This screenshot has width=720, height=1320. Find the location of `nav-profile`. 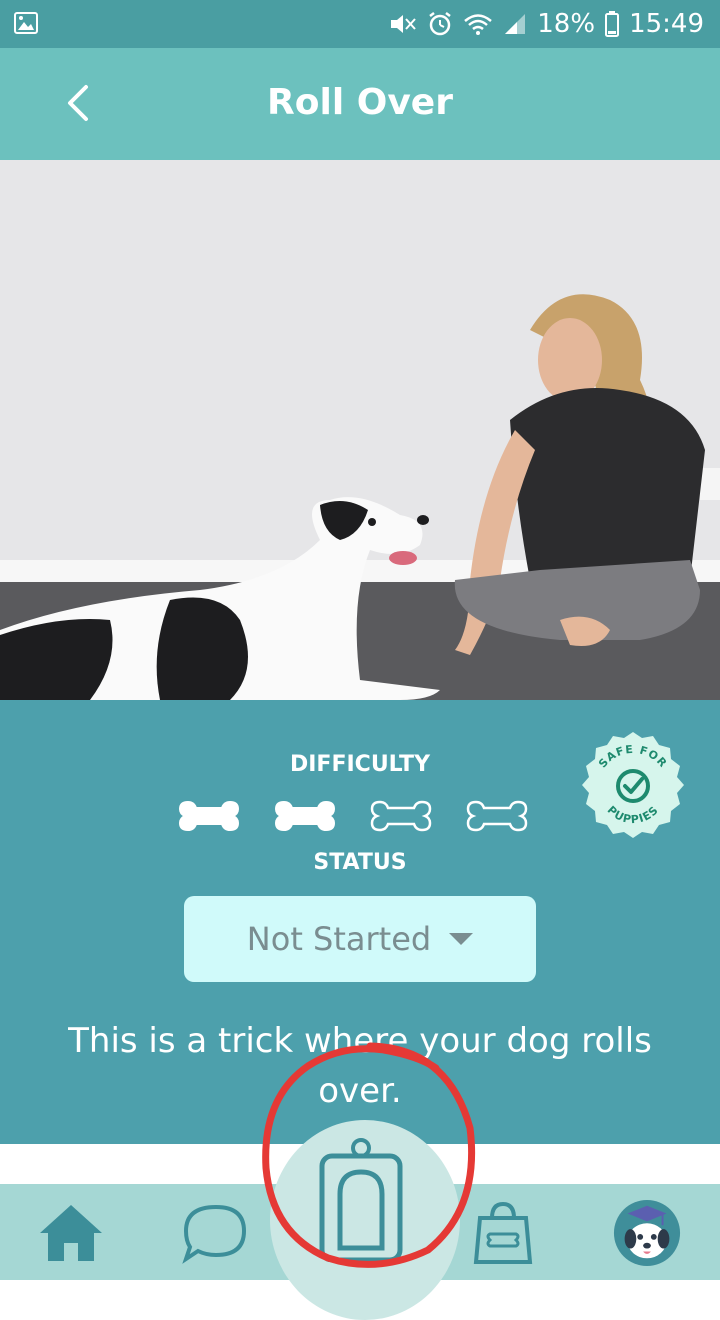

nav-profile is located at coordinates (647, 1233).